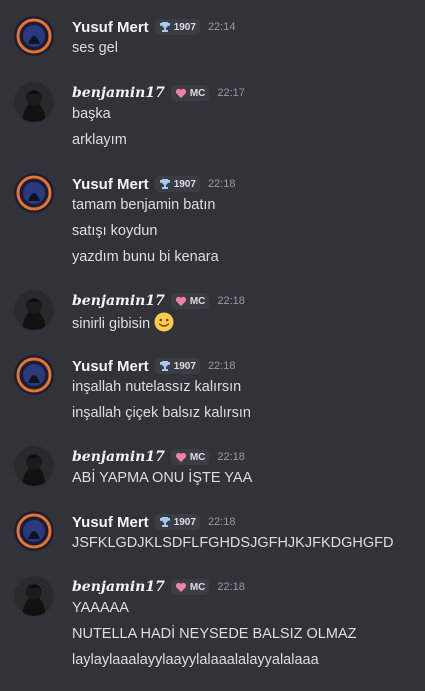  What do you see at coordinates (164, 322) in the screenshot?
I see `slightly-smiling-face-emoji` at bounding box center [164, 322].